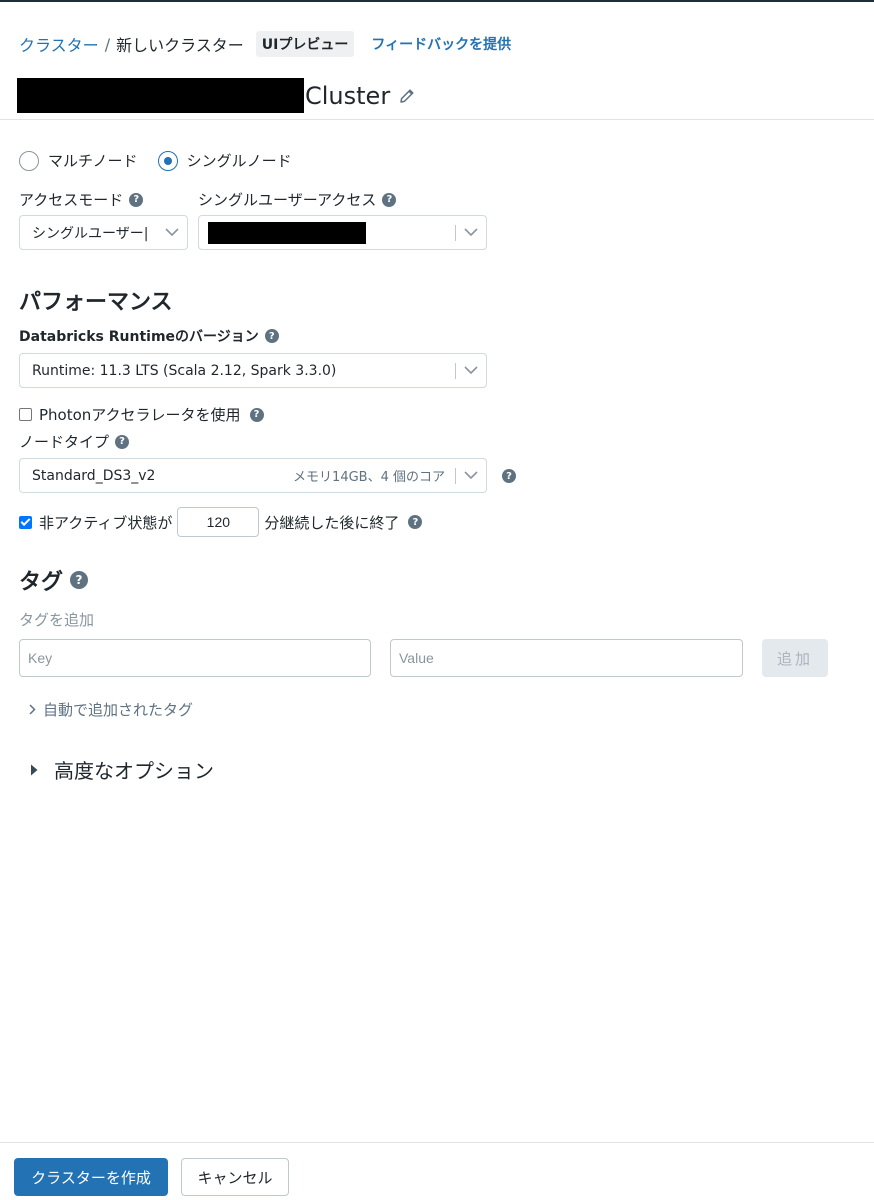  Describe the element at coordinates (407, 96) in the screenshot. I see `pencil-icon` at that location.